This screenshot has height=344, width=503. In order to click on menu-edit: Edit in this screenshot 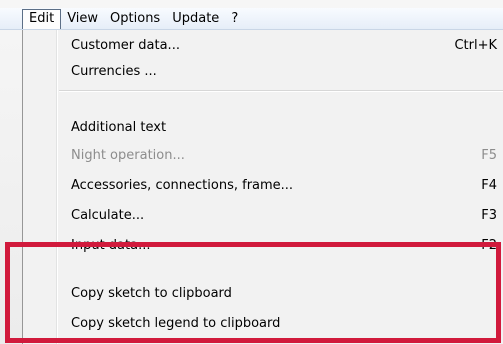, I will do `click(42, 18)`.